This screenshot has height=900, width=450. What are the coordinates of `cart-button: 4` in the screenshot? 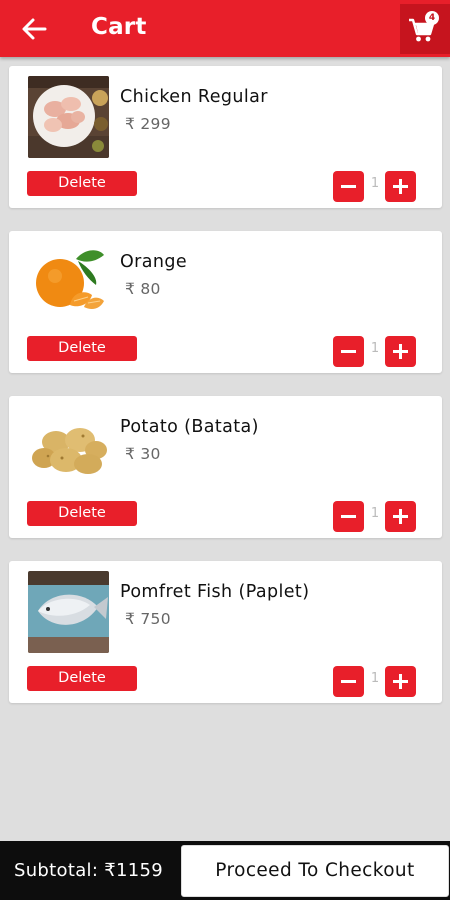 It's located at (425, 29).